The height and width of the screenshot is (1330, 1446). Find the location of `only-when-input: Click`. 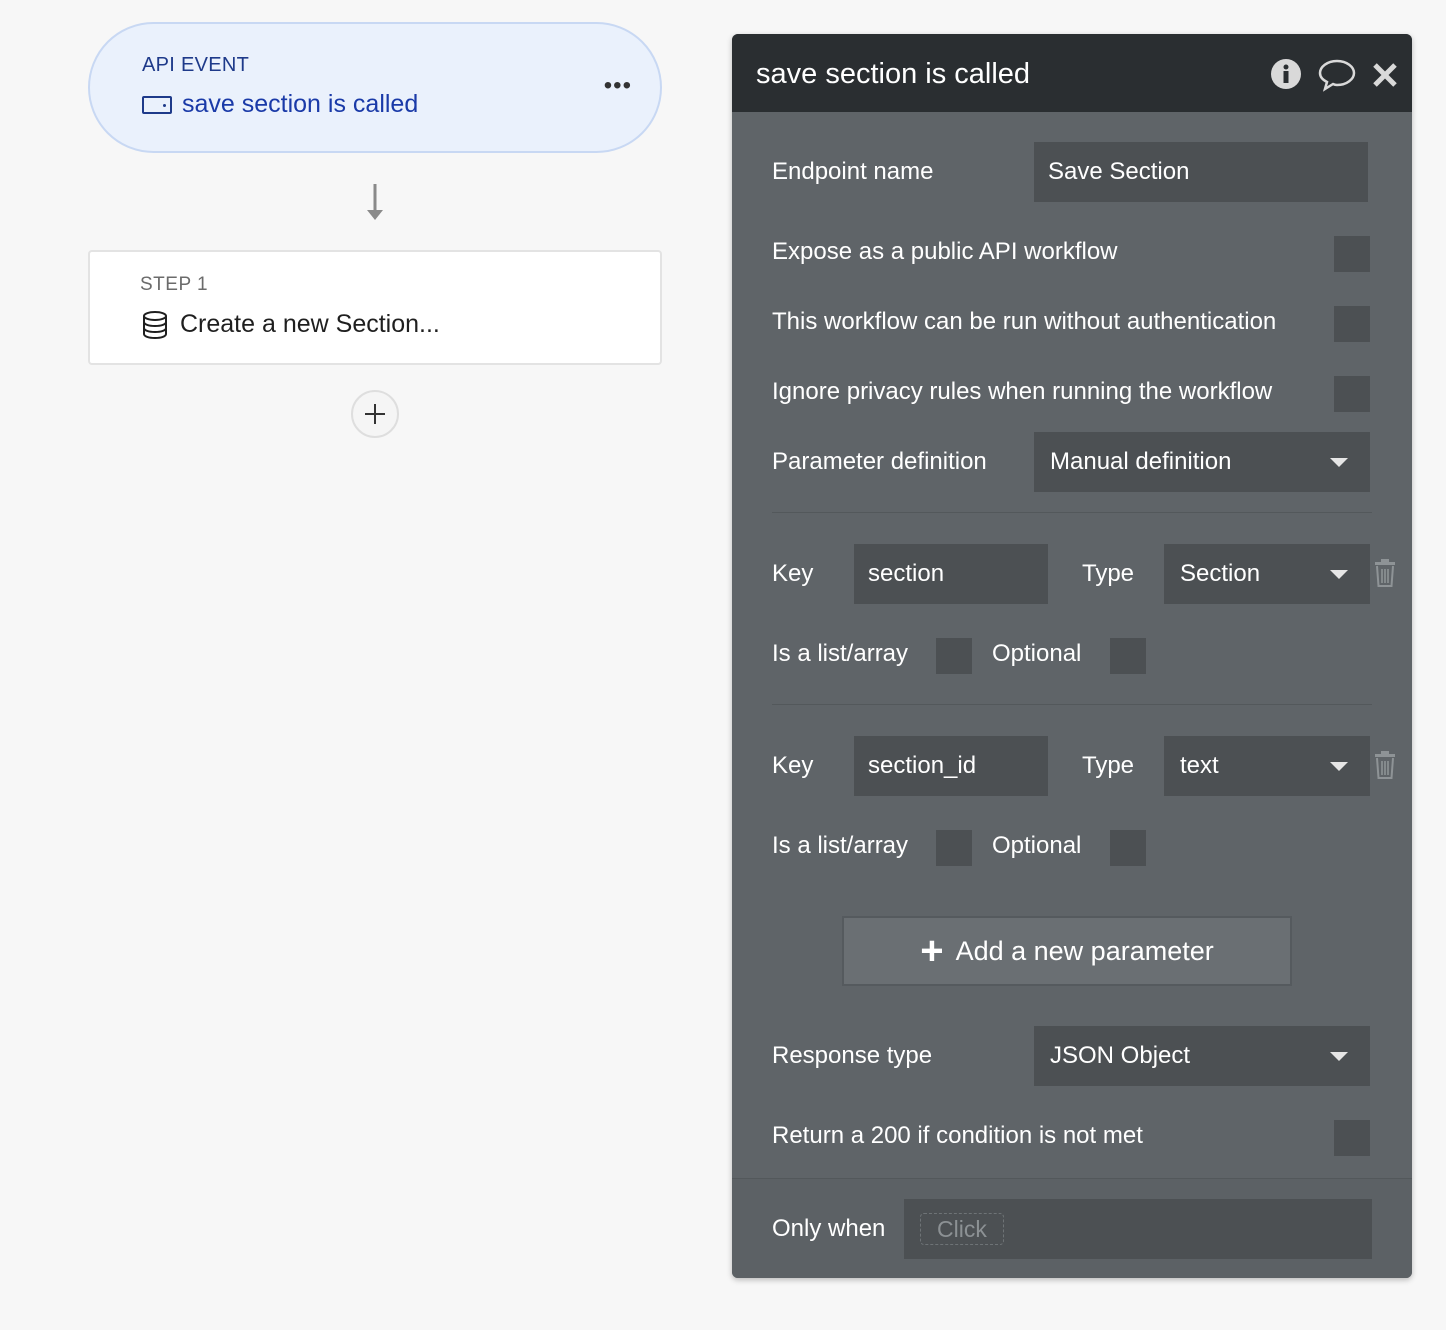

only-when-input: Click is located at coordinates (1138, 1229).